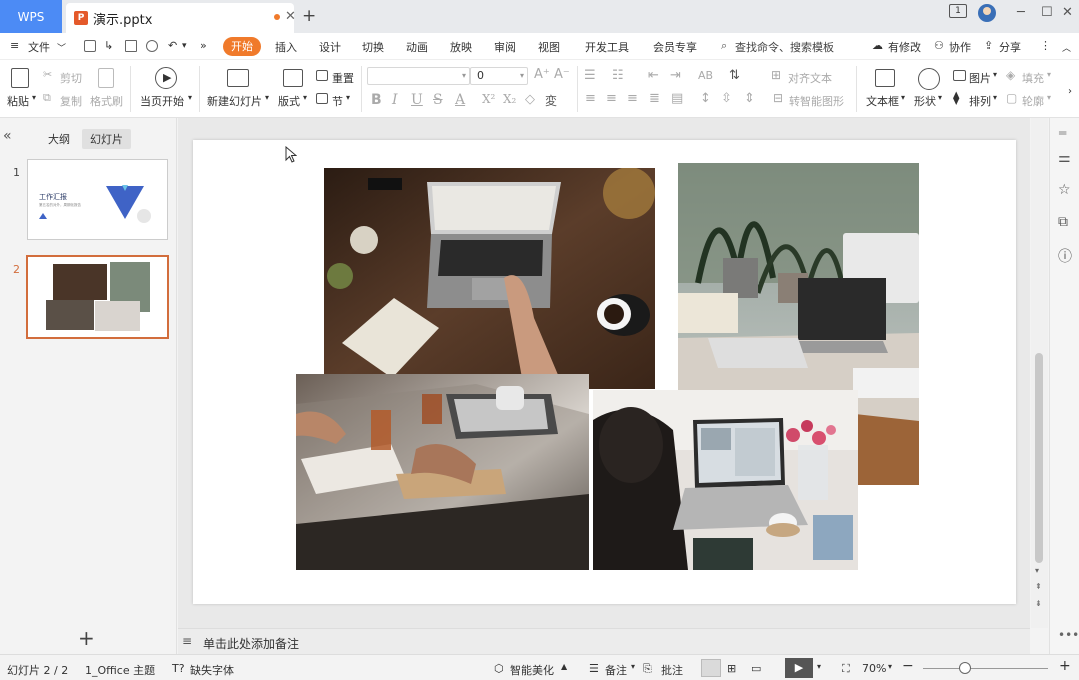 This screenshot has height=680, width=1079. What do you see at coordinates (108, 45) in the screenshot?
I see `export-icon: ↳` at bounding box center [108, 45].